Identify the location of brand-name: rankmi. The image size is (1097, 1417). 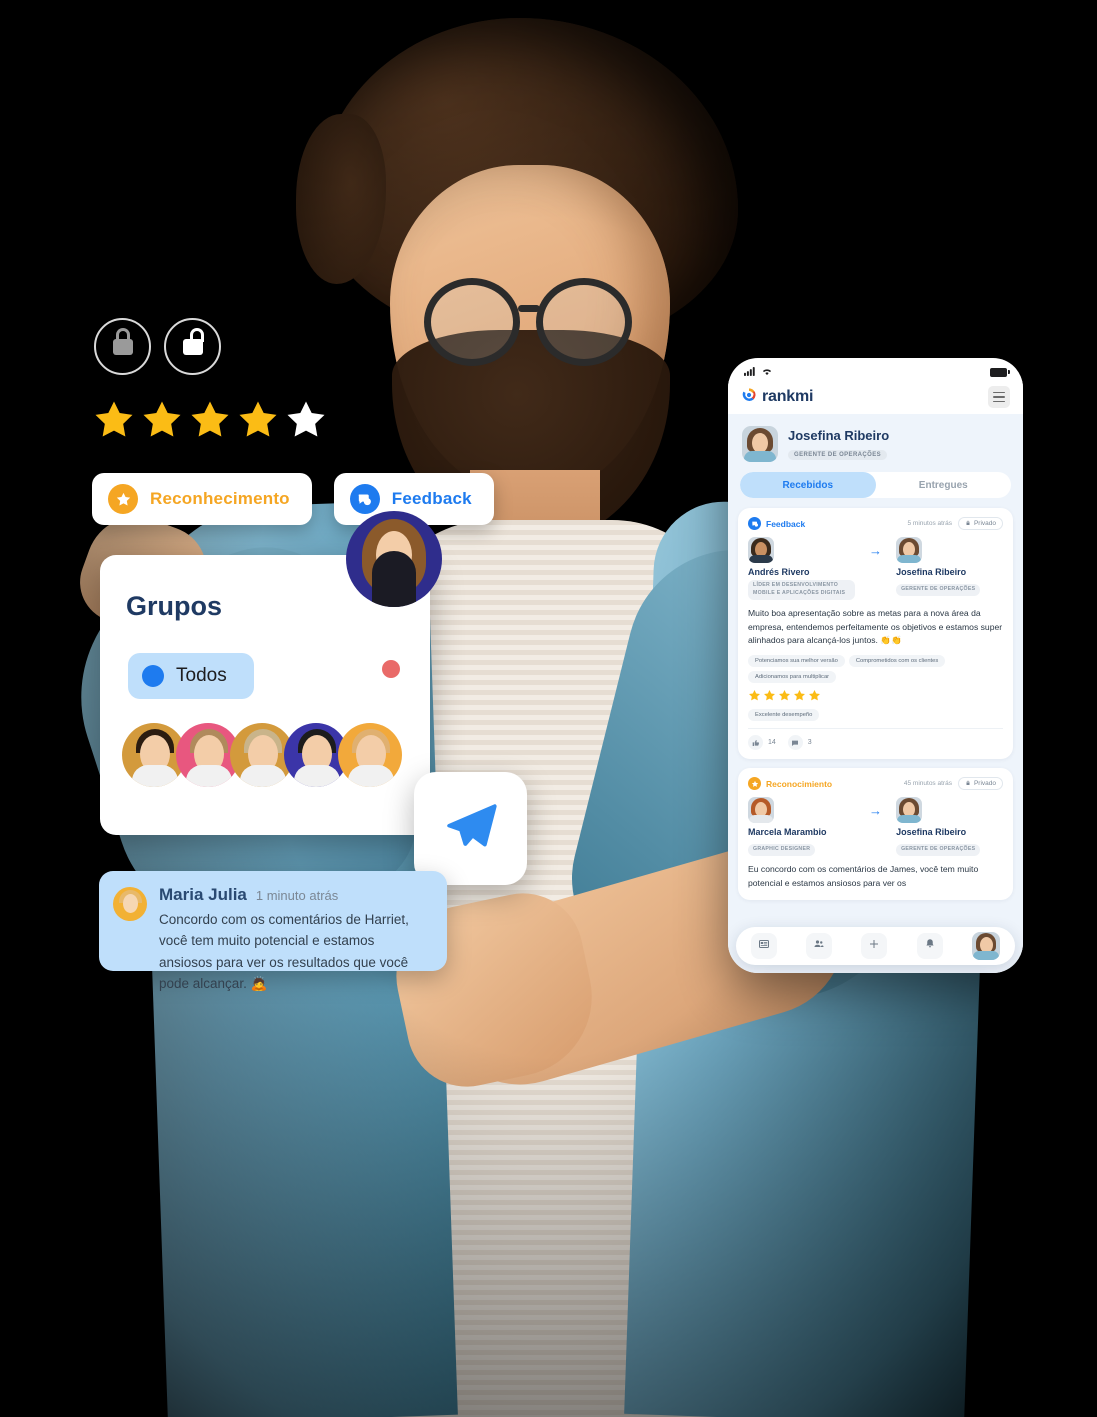
(788, 396).